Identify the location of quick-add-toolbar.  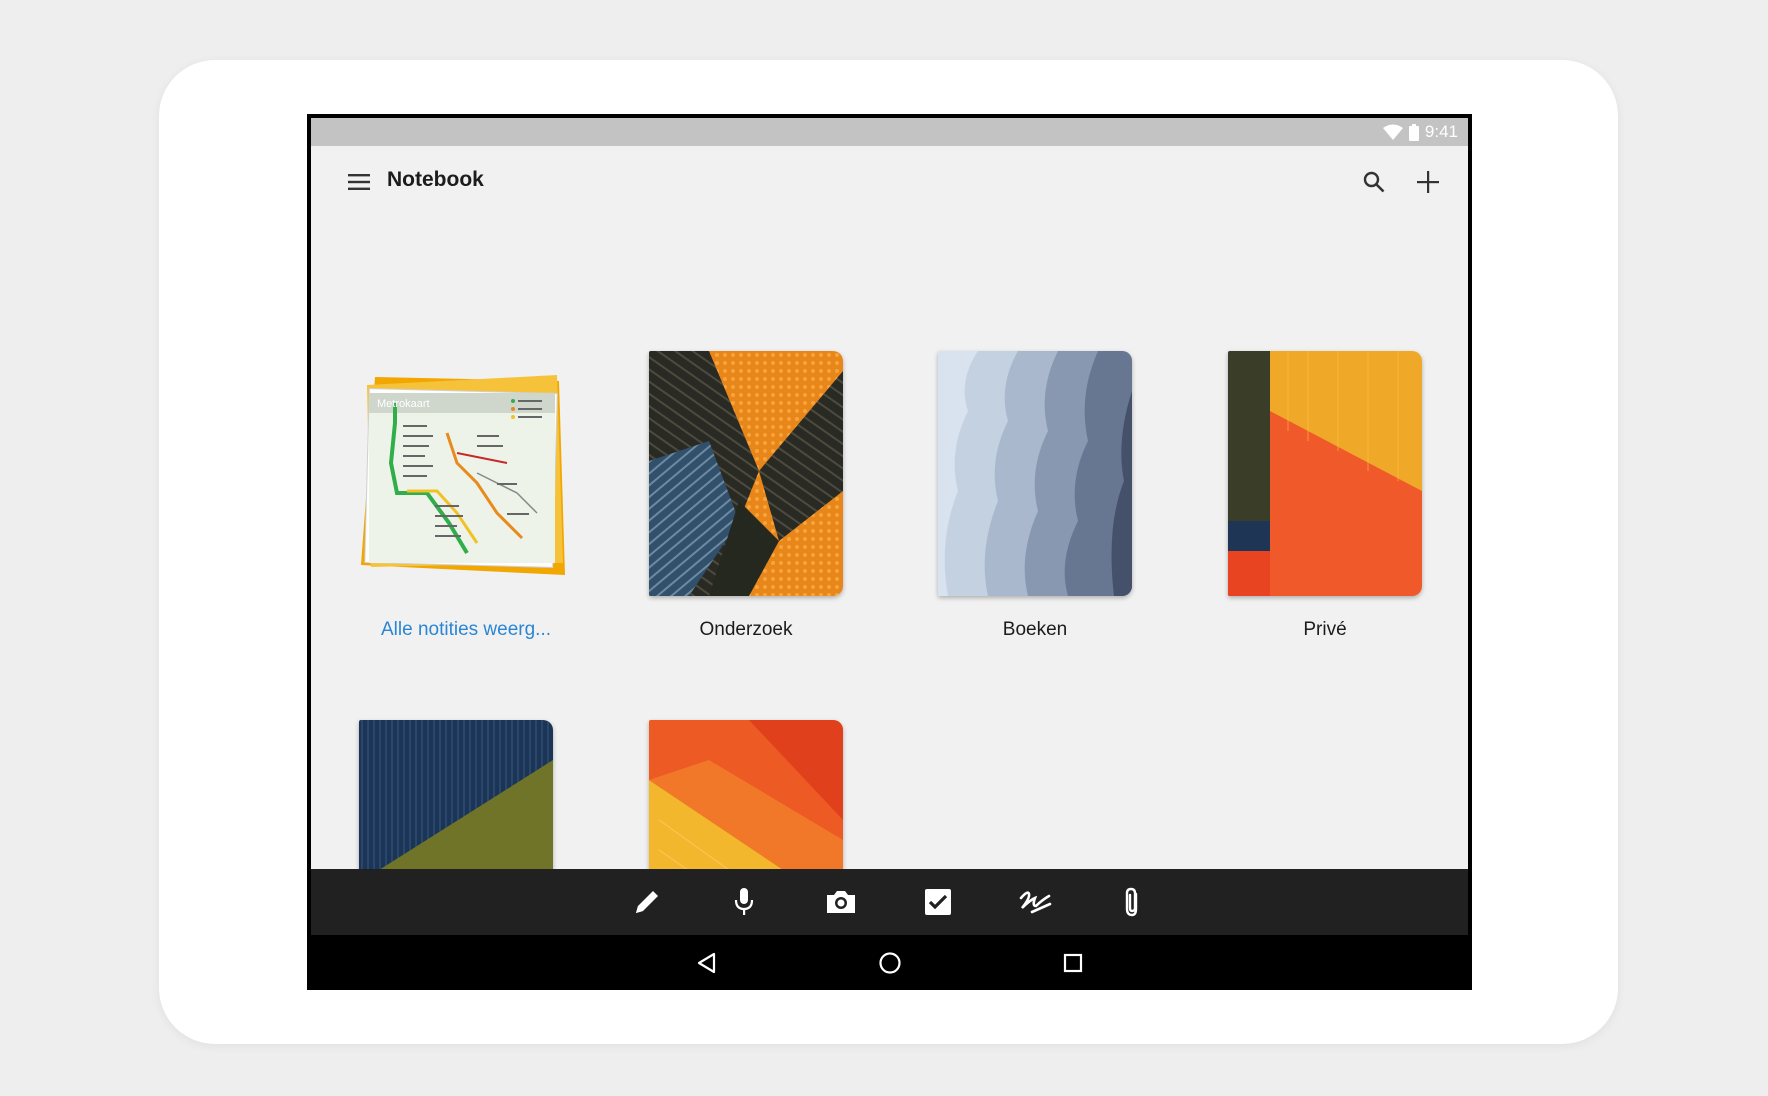
(889, 902).